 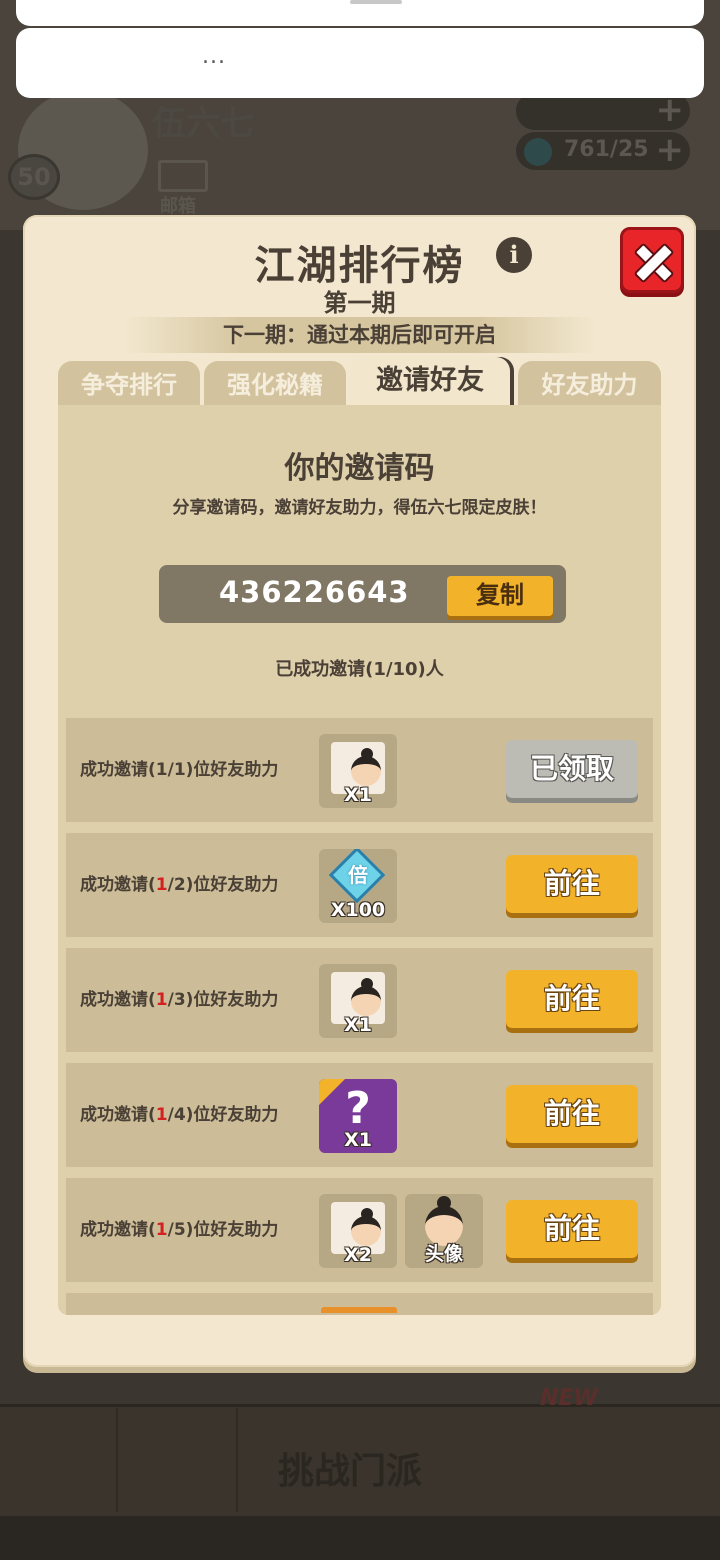 What do you see at coordinates (314, 592) in the screenshot?
I see `invite-code: 436226643` at bounding box center [314, 592].